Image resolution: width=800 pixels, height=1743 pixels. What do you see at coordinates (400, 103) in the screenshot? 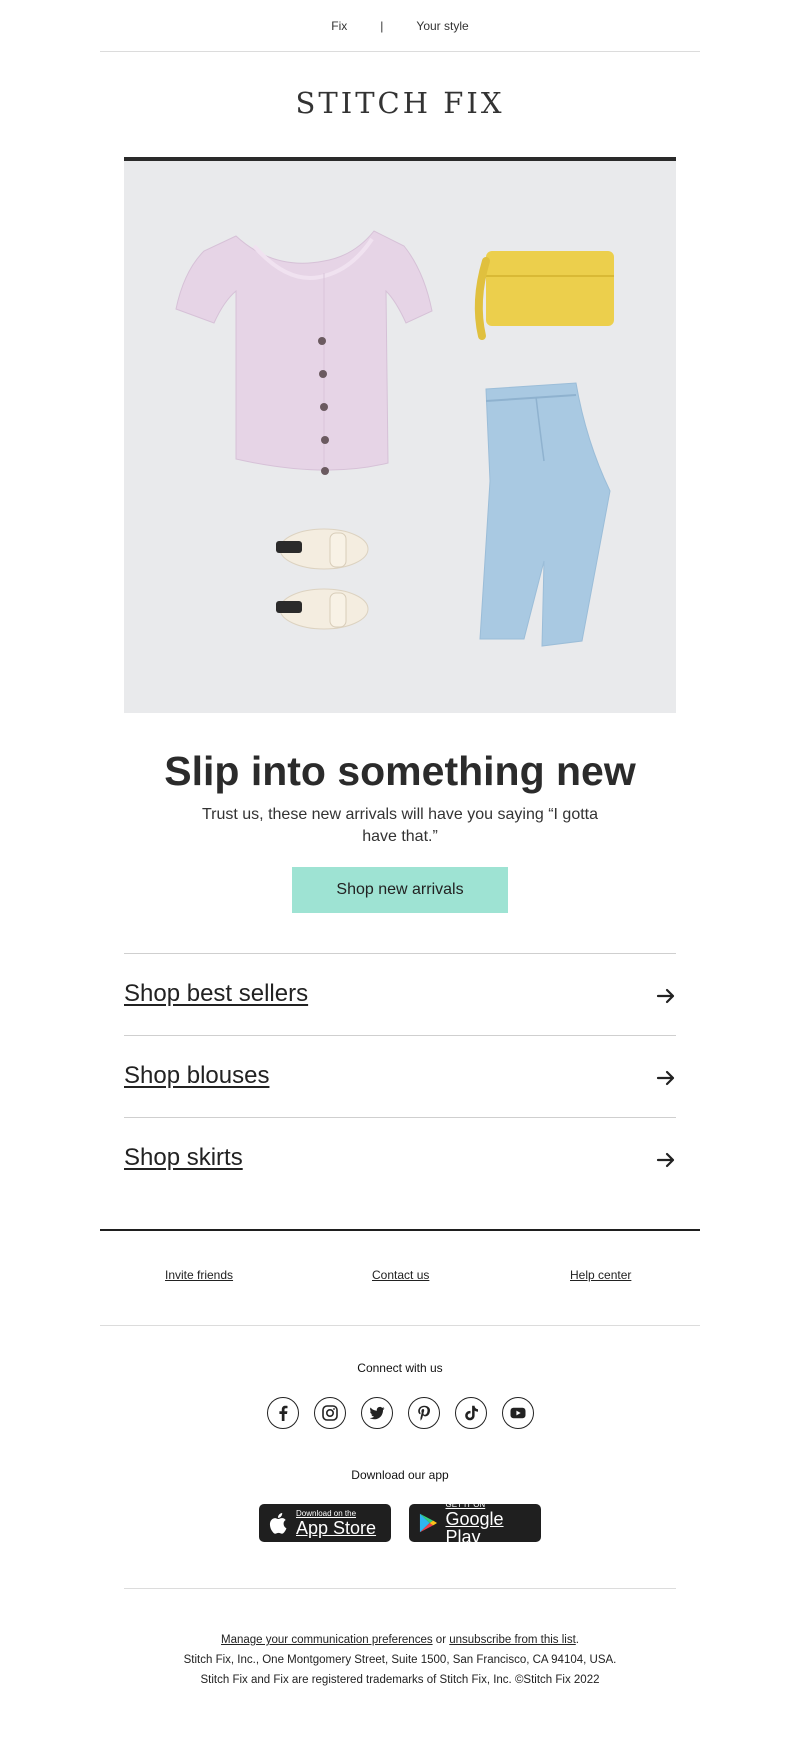
I see `brand-logo: STITCH FIX` at bounding box center [400, 103].